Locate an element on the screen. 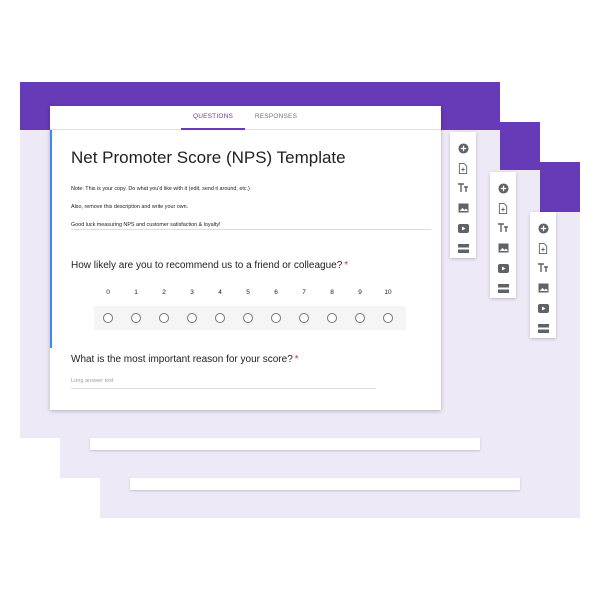 The image size is (600, 600). scale-label: 2 is located at coordinates (164, 292).